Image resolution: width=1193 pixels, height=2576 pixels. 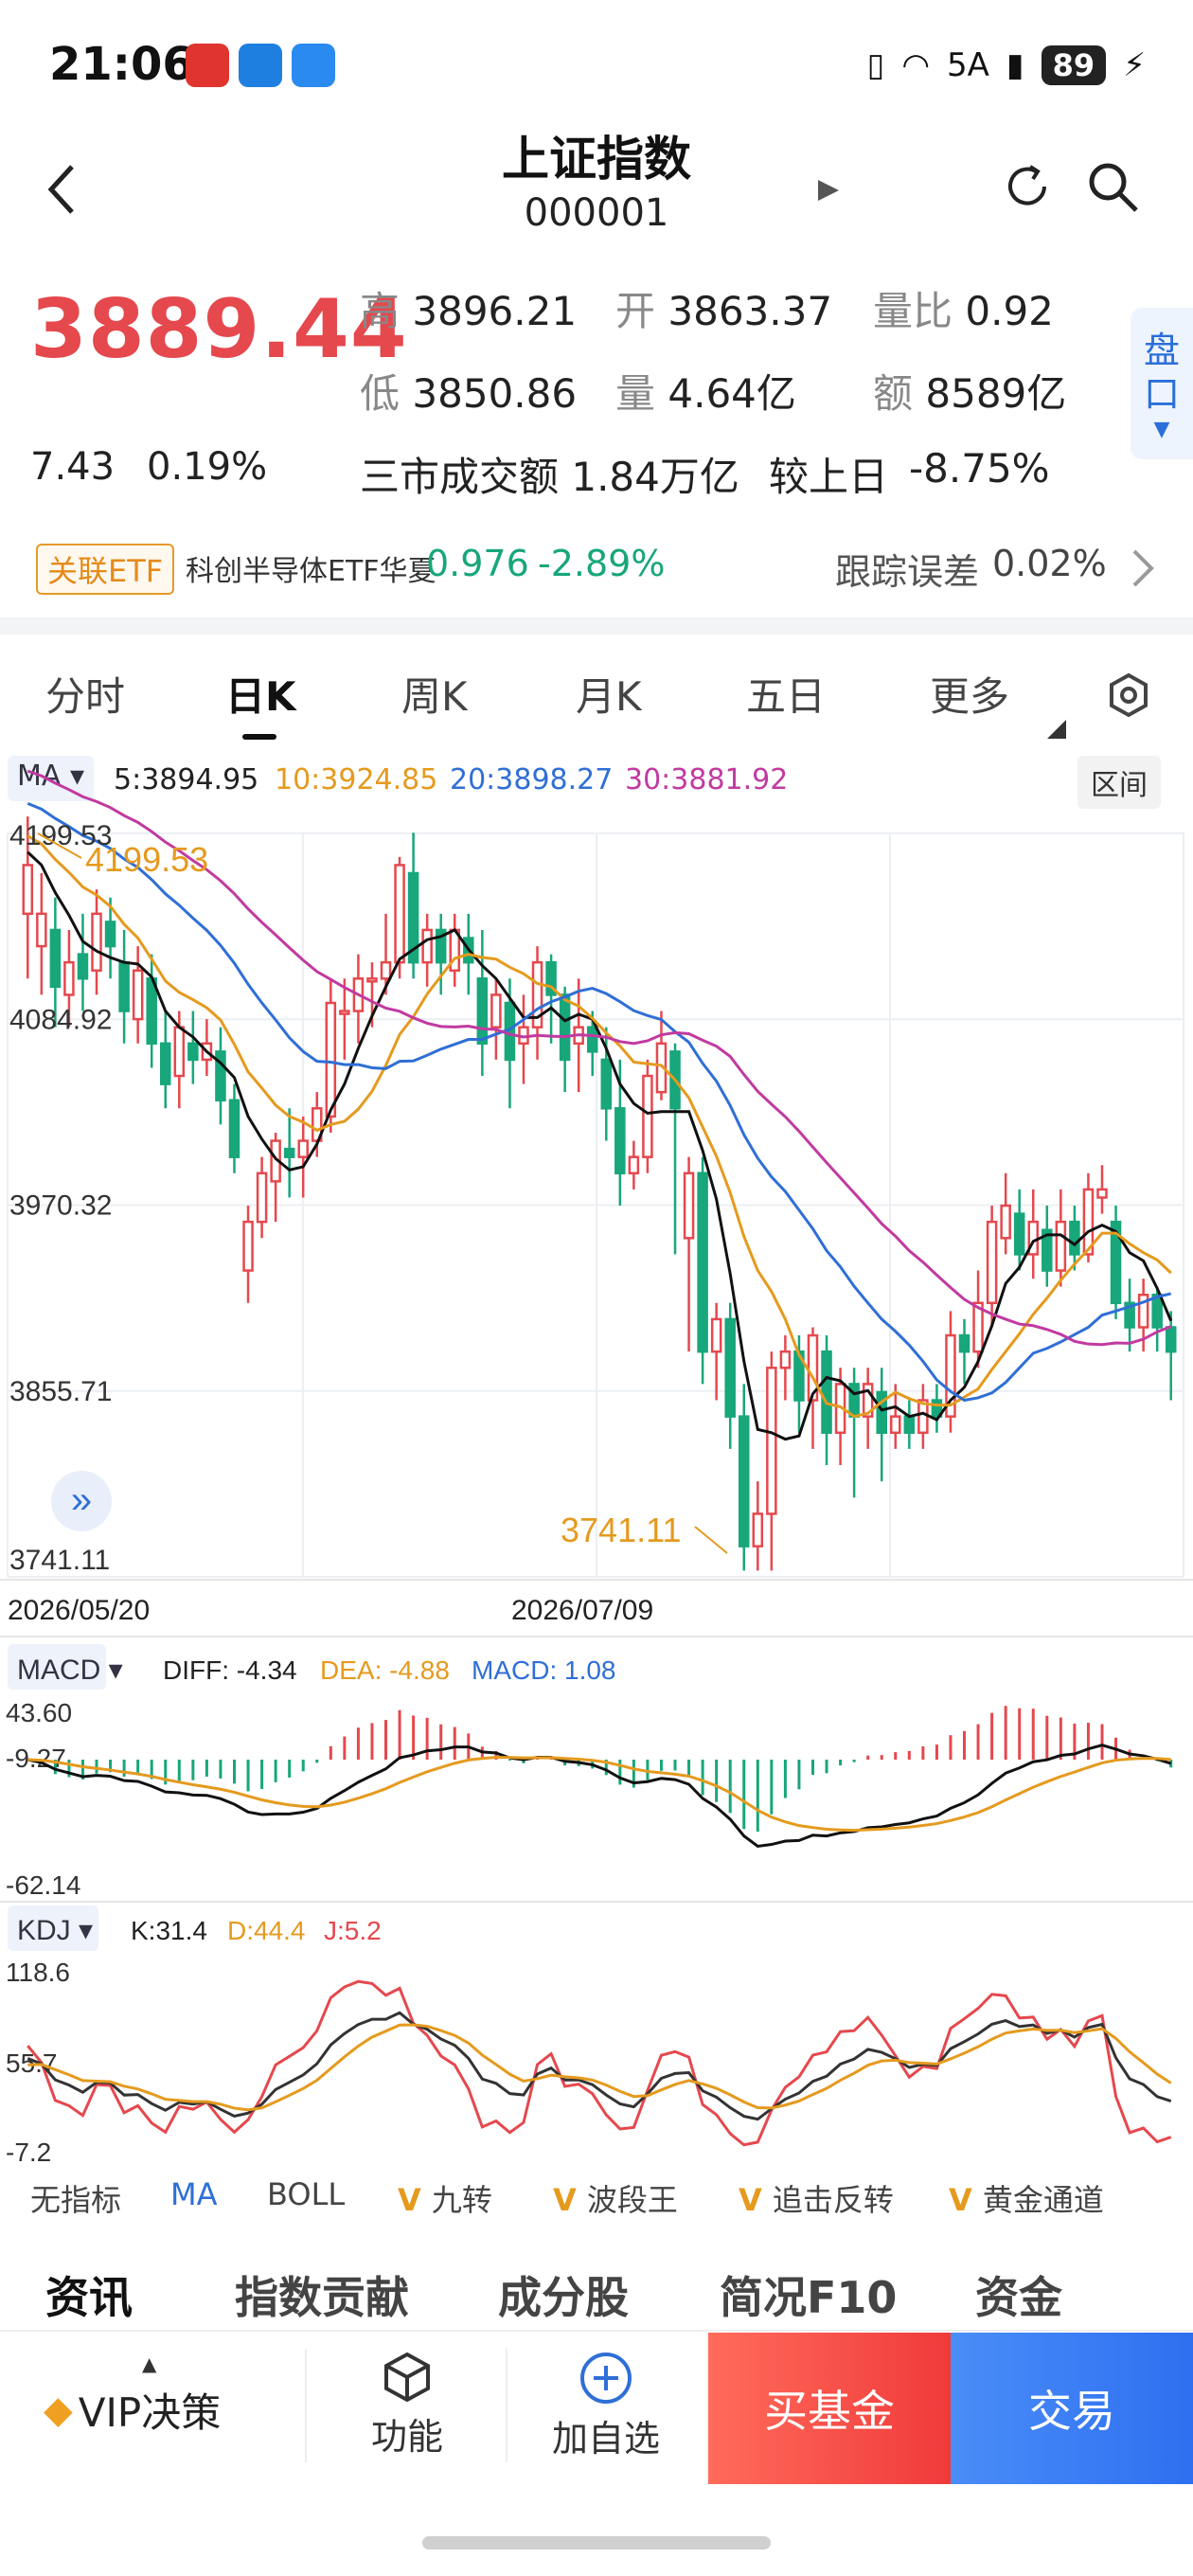 What do you see at coordinates (59, 1560) in the screenshot?
I see `y-axis-tick: 3741.11` at bounding box center [59, 1560].